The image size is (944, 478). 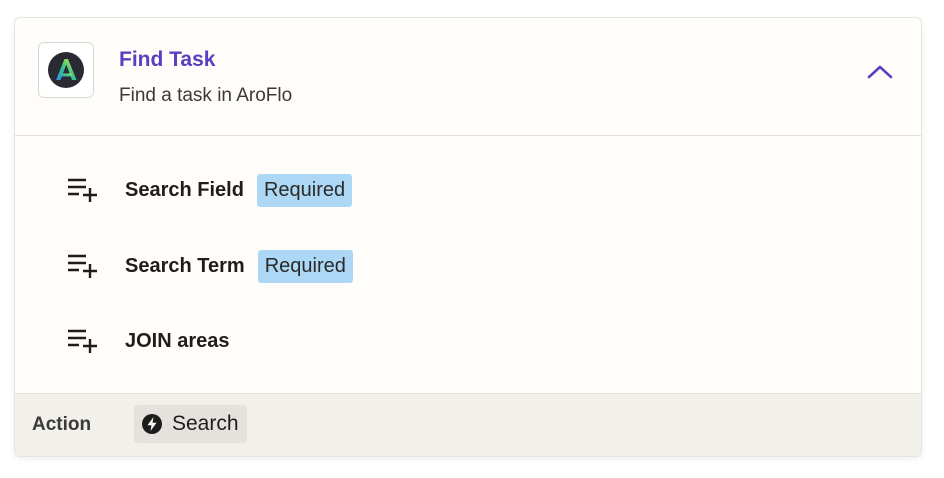 What do you see at coordinates (205, 423) in the screenshot?
I see `action-chip-label: Search` at bounding box center [205, 423].